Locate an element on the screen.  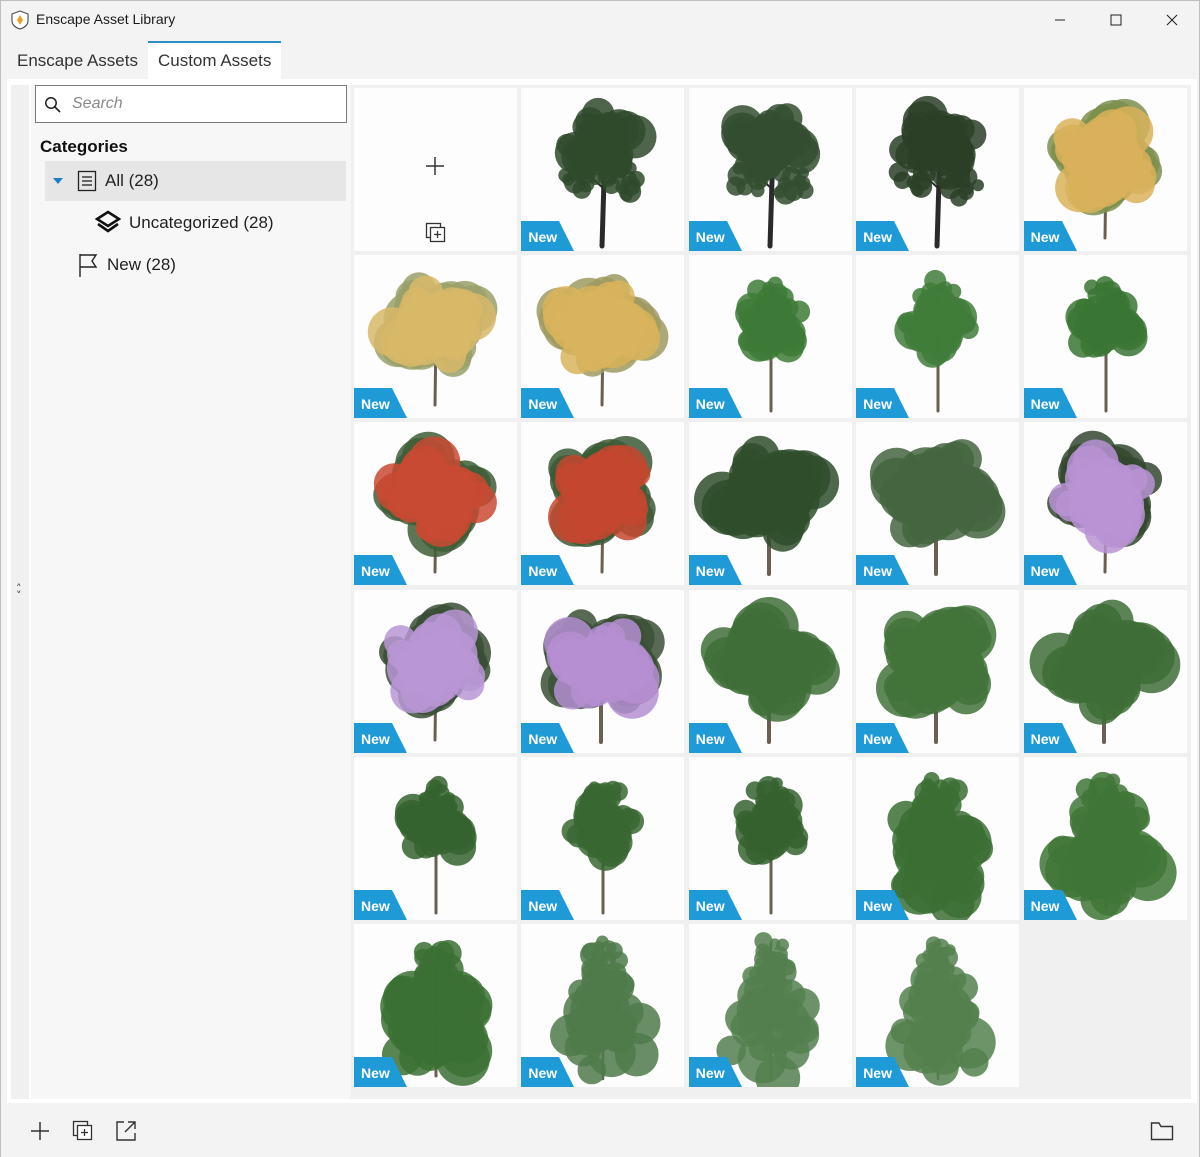
enscape-app-icon is located at coordinates (20, 20).